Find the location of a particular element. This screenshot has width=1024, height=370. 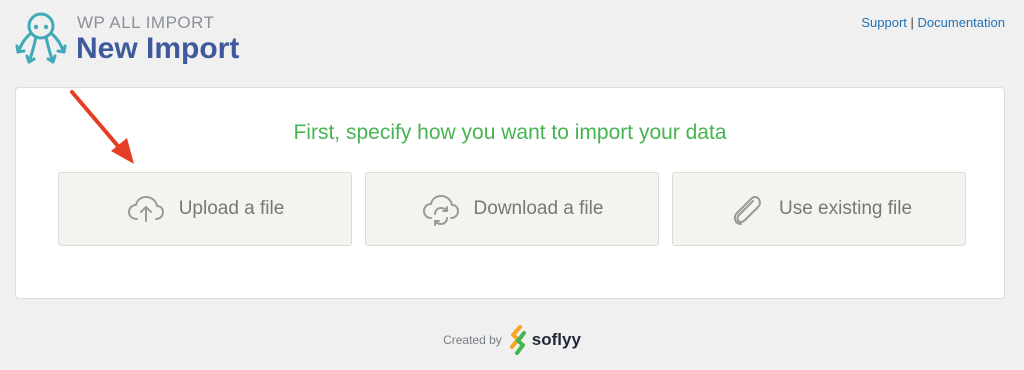

cloud-upload-icon is located at coordinates (145, 209).